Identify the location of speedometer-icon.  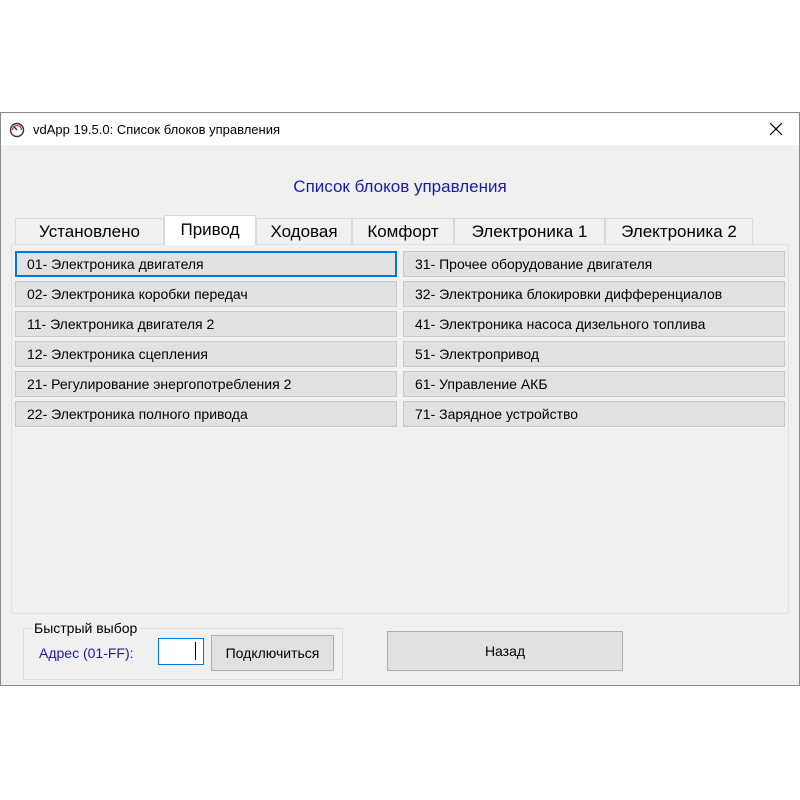
(17, 130).